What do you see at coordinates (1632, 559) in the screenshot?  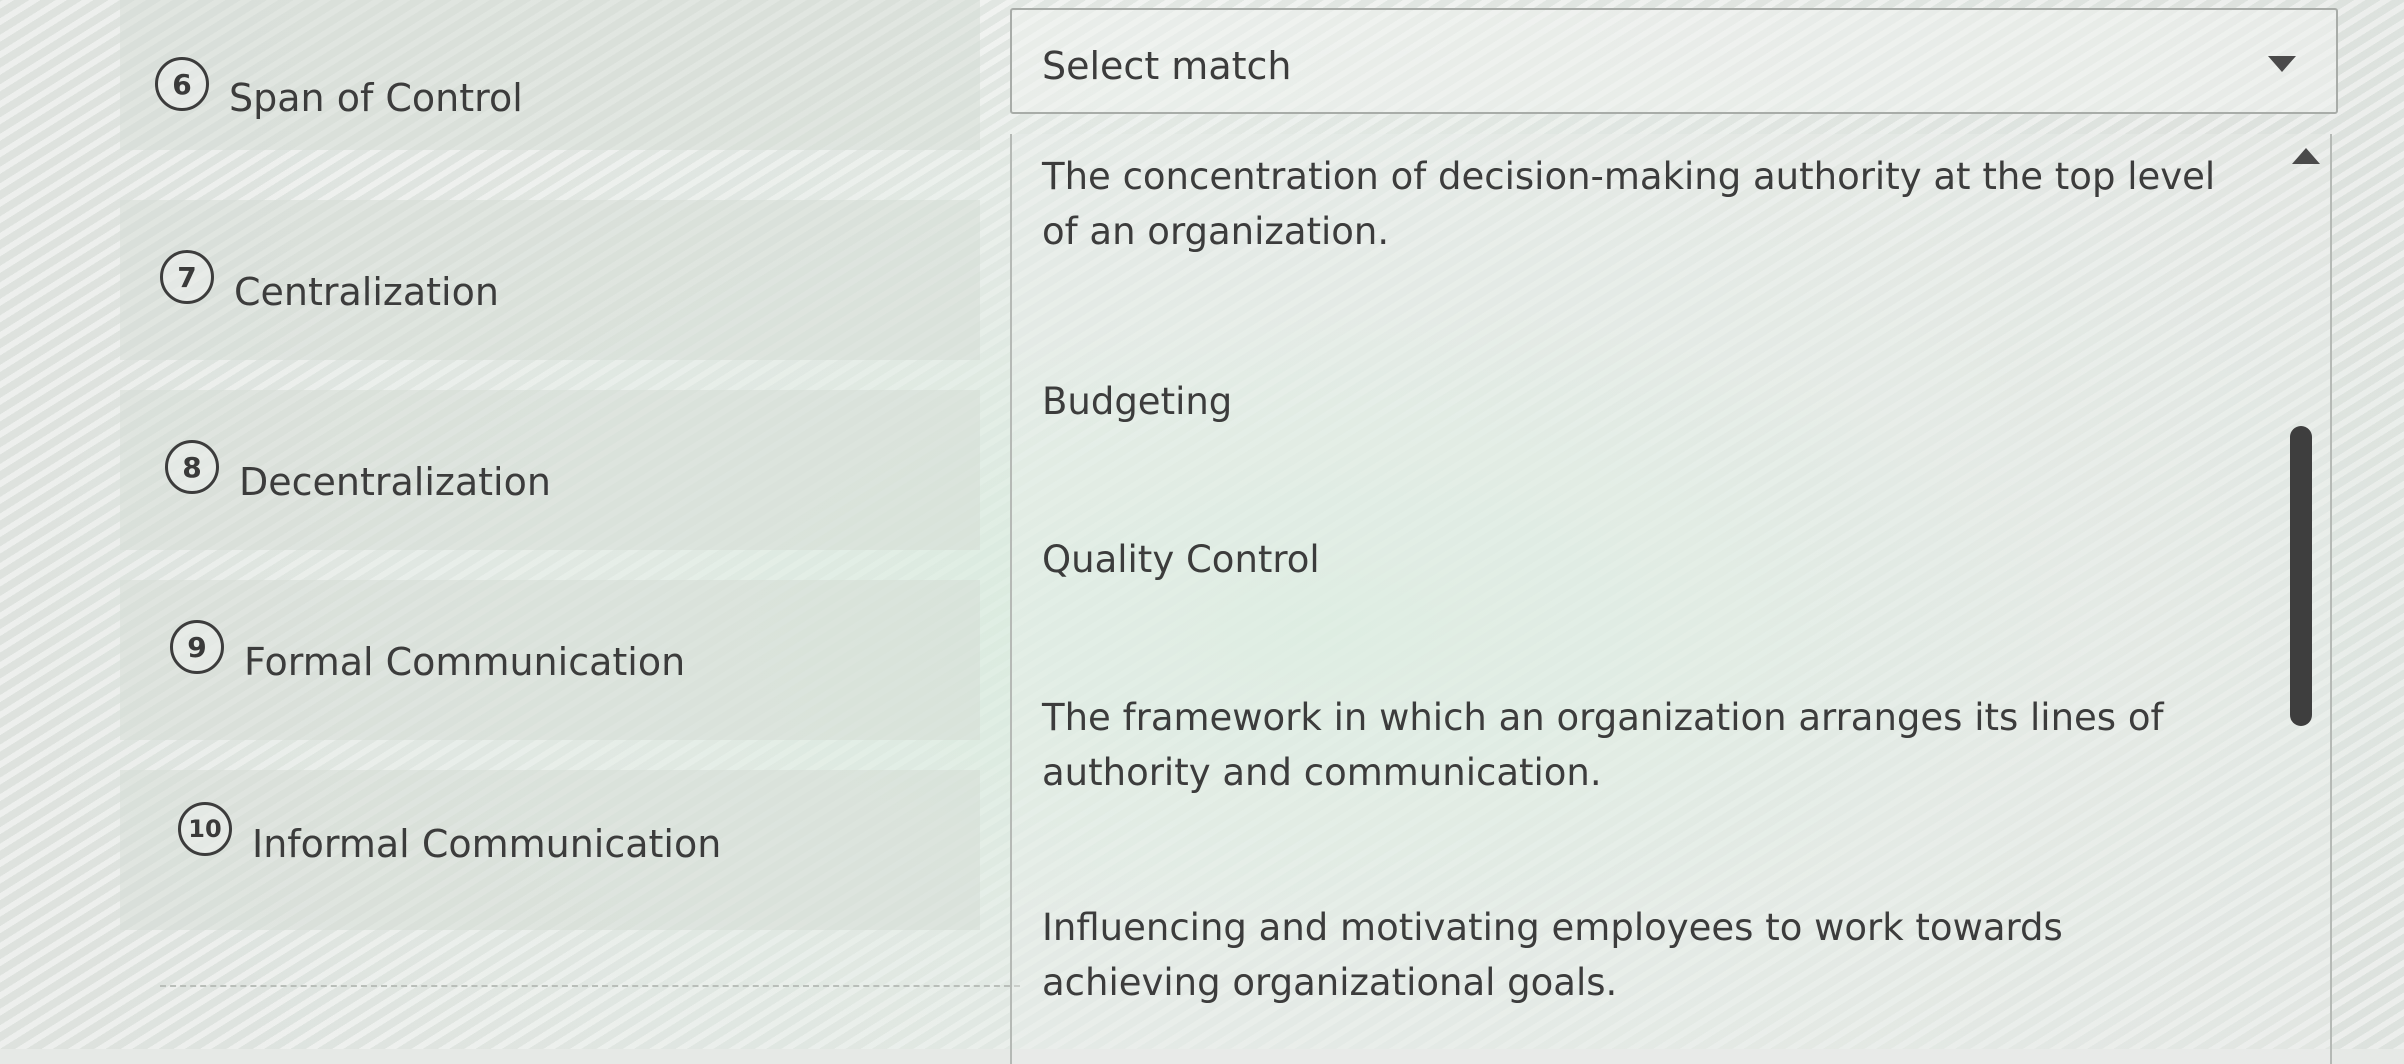 I see `match-option: Quality Control` at bounding box center [1632, 559].